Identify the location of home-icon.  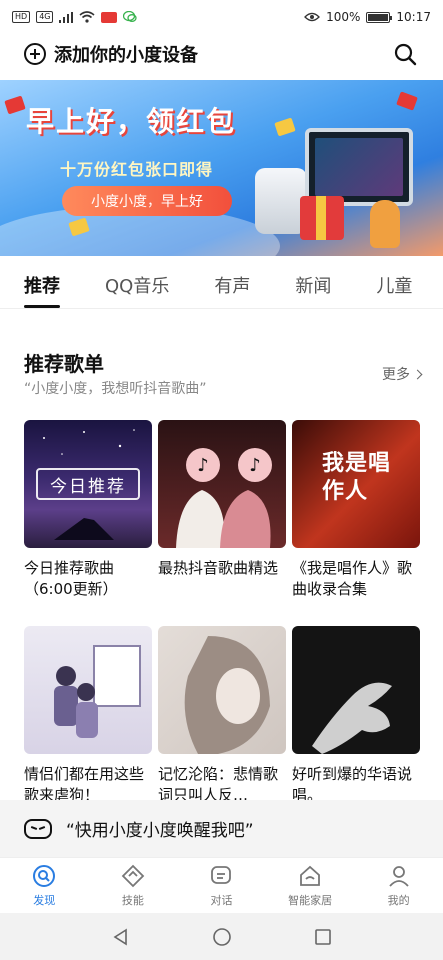
(310, 875).